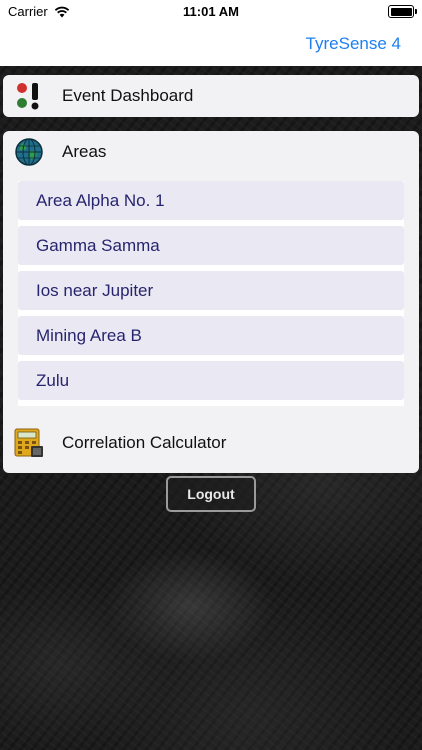  Describe the element at coordinates (144, 442) in the screenshot. I see `correlation-calculator-label: Correlation Calculator` at that location.